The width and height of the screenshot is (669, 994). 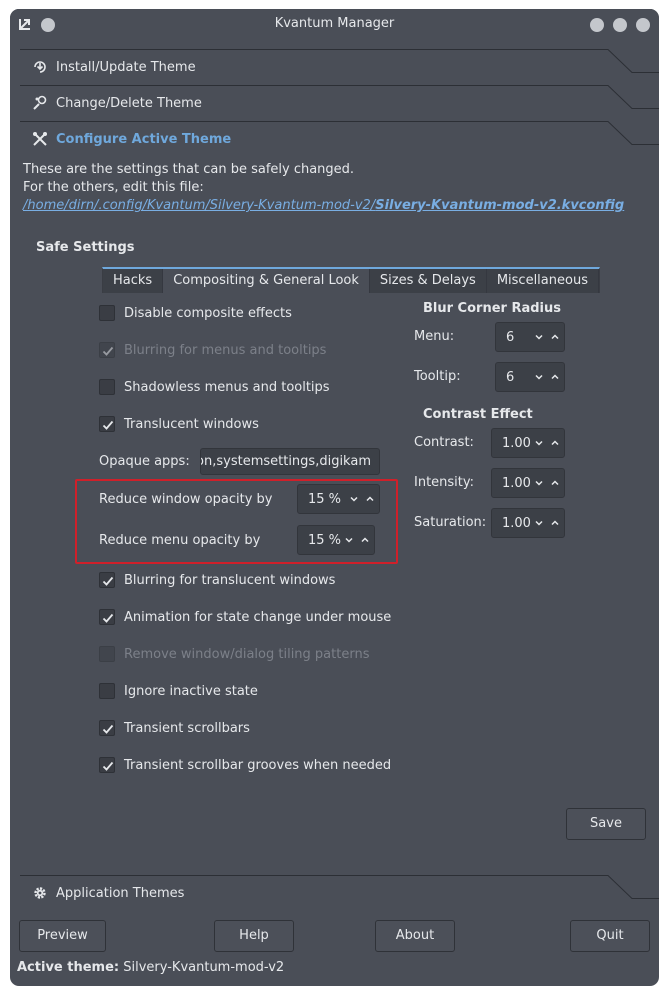 What do you see at coordinates (266, 281) in the screenshot?
I see `tab-compositing: Compositing & General Look` at bounding box center [266, 281].